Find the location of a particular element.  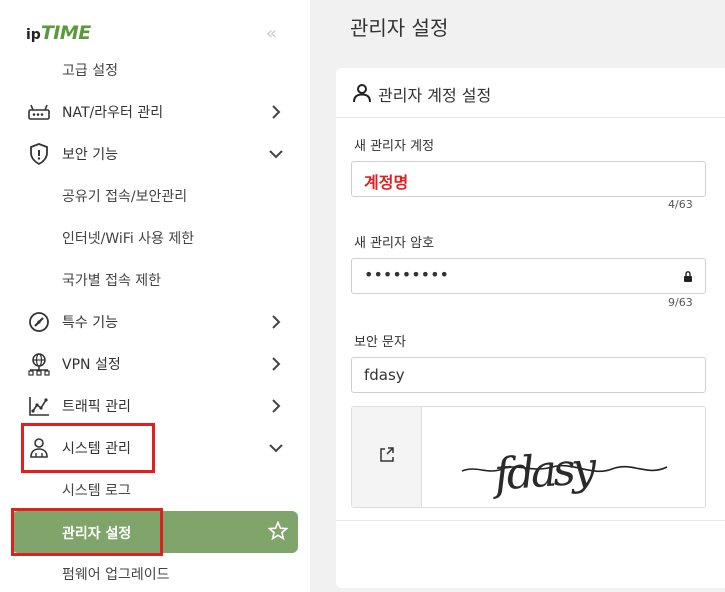

refresh-icon is located at coordinates (387, 457).